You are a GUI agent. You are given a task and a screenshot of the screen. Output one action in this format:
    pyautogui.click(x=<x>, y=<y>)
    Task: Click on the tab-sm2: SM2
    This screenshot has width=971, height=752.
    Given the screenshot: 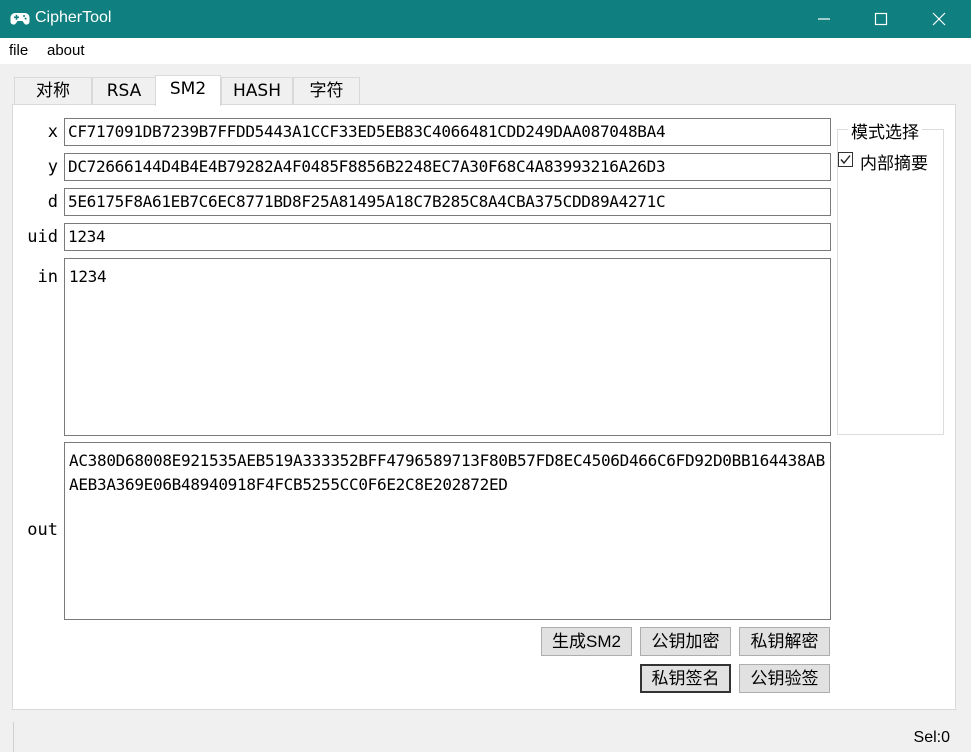 What is the action you would take?
    pyautogui.click(x=188, y=90)
    